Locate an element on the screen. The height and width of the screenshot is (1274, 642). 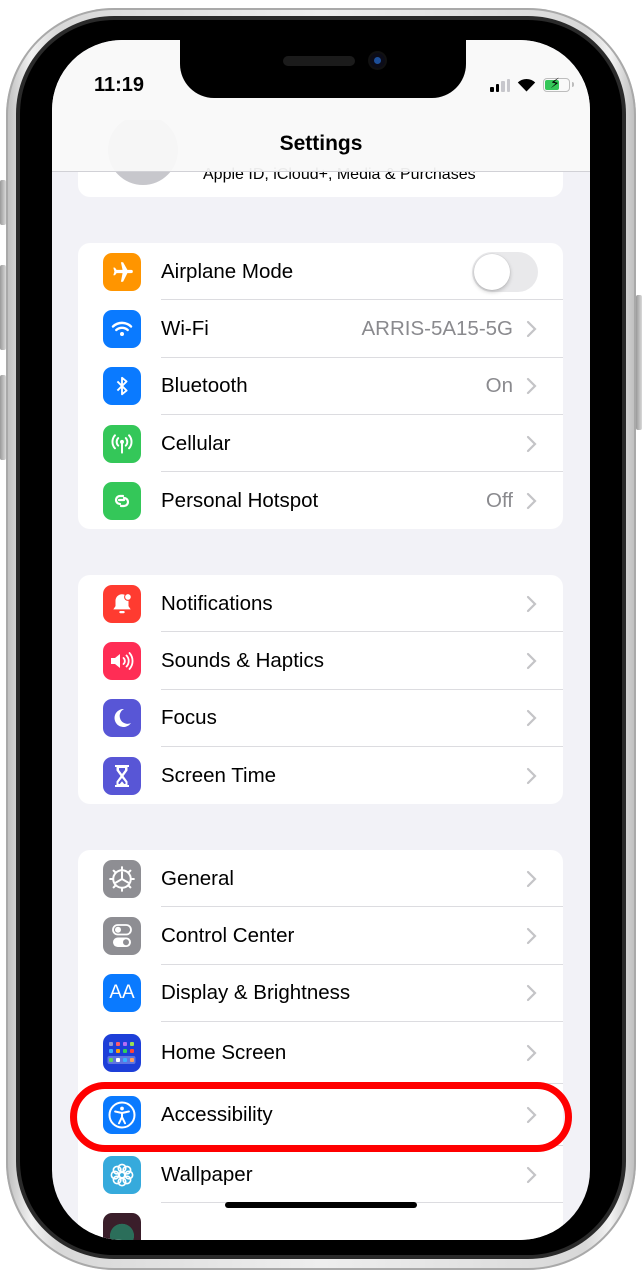
row-label: Wi-Fi is located at coordinates (185, 328).